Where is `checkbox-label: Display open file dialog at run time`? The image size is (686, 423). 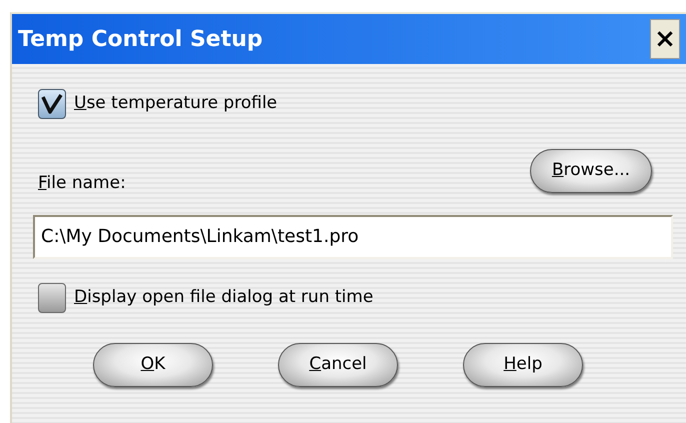
checkbox-label: Display open file dialog at run time is located at coordinates (224, 297).